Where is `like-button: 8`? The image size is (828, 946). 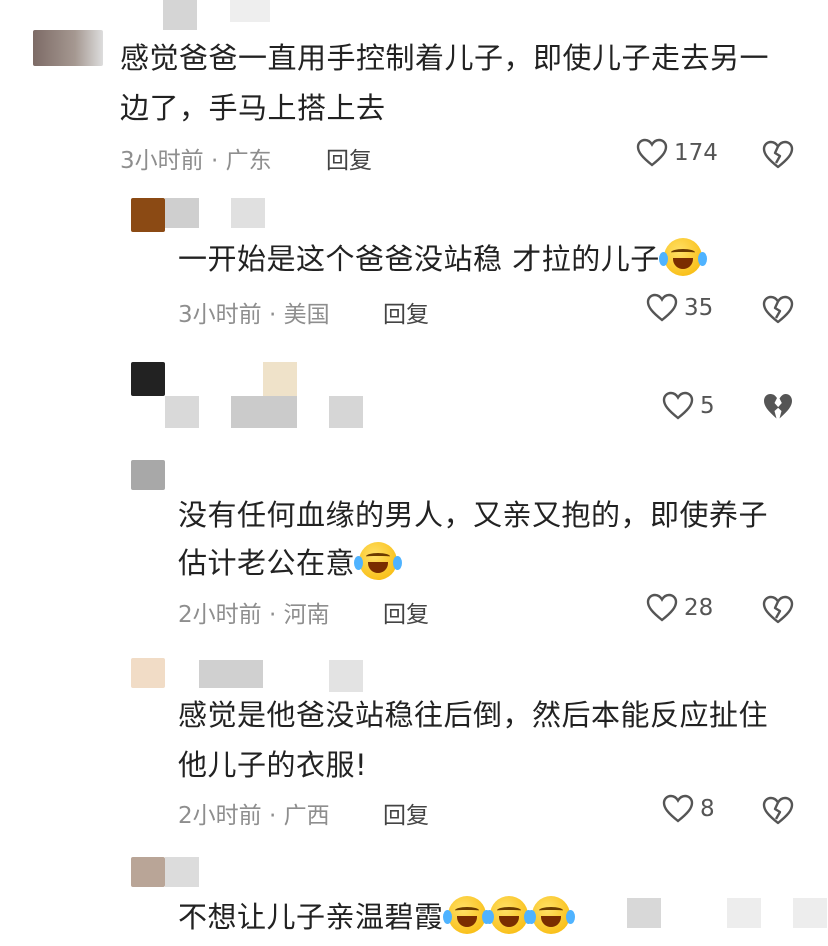 like-button: 8 is located at coordinates (688, 809).